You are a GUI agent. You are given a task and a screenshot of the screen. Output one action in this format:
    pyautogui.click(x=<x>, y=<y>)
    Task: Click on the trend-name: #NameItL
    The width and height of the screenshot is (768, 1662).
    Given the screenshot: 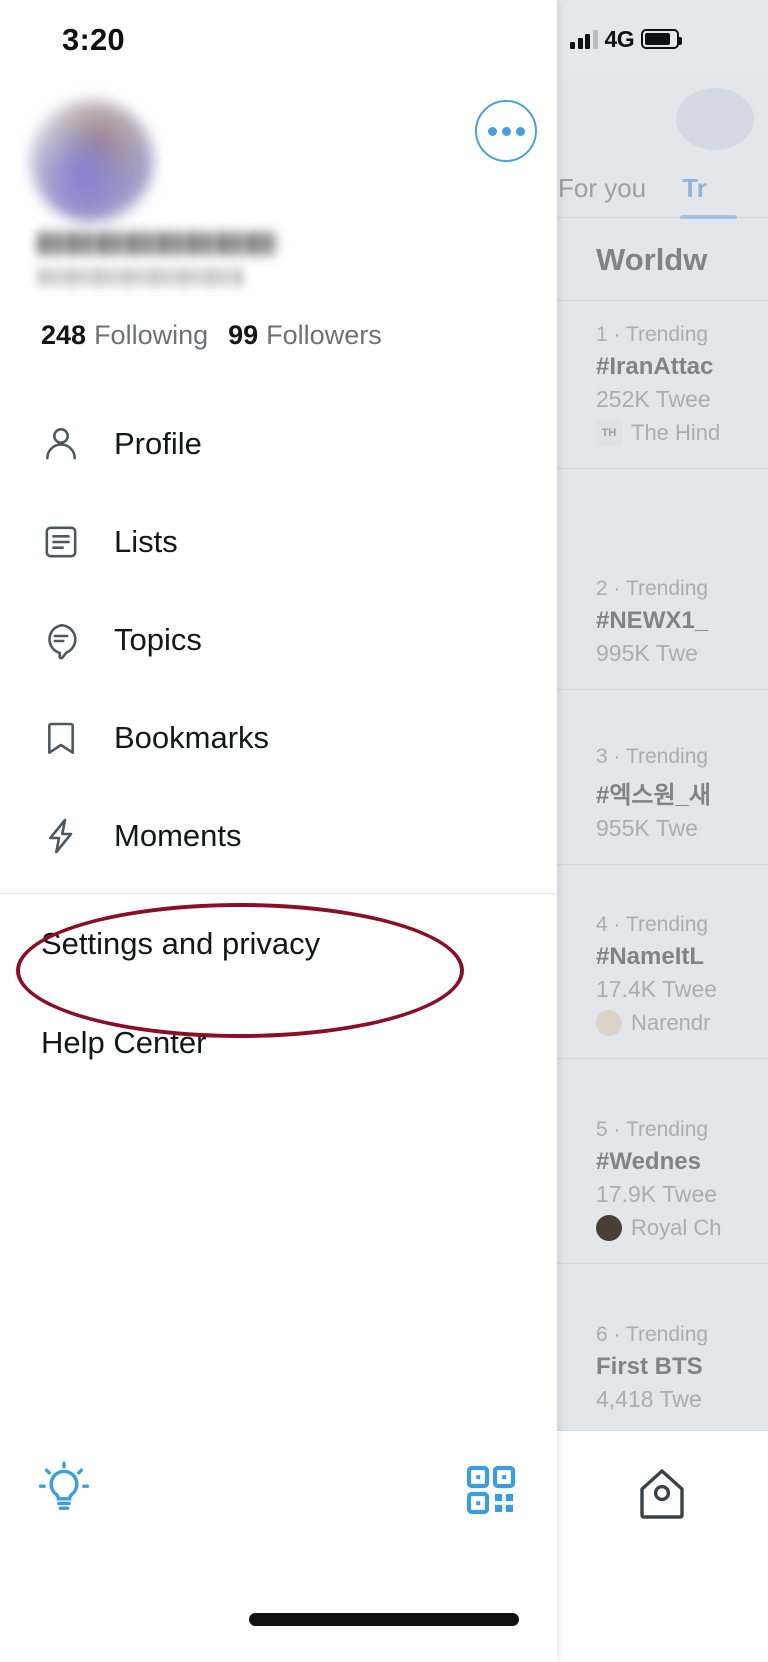 What is the action you would take?
    pyautogui.click(x=650, y=956)
    